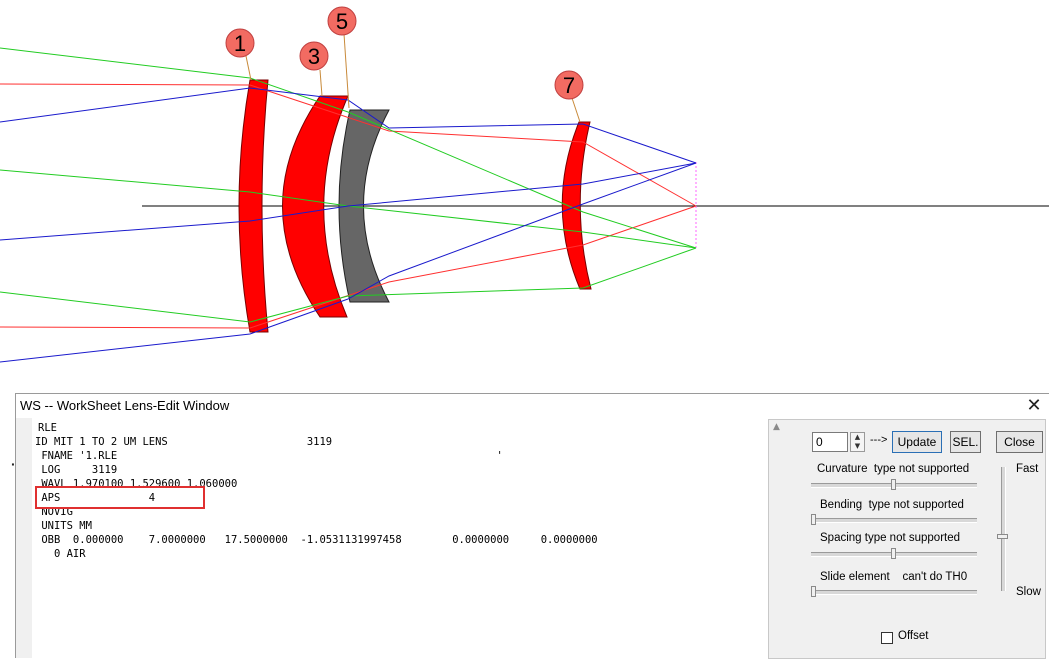 This screenshot has width=1049, height=659. What do you see at coordinates (63, 526) in the screenshot?
I see `editor-line: UNITS MM` at bounding box center [63, 526].